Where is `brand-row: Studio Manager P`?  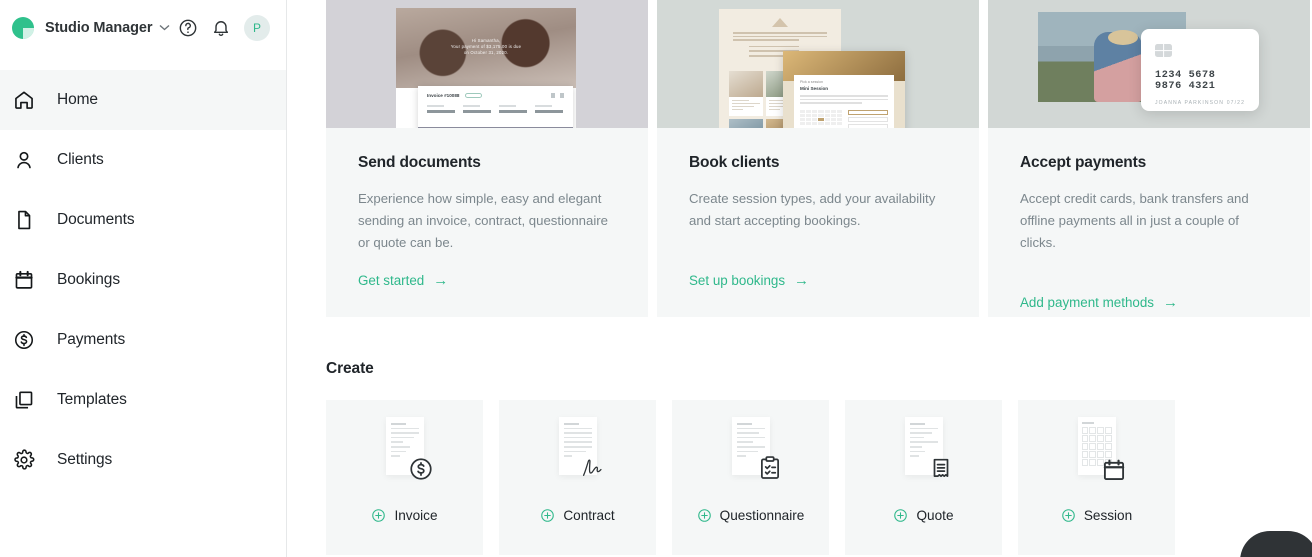
brand-row: Studio Manager P is located at coordinates (143, 28).